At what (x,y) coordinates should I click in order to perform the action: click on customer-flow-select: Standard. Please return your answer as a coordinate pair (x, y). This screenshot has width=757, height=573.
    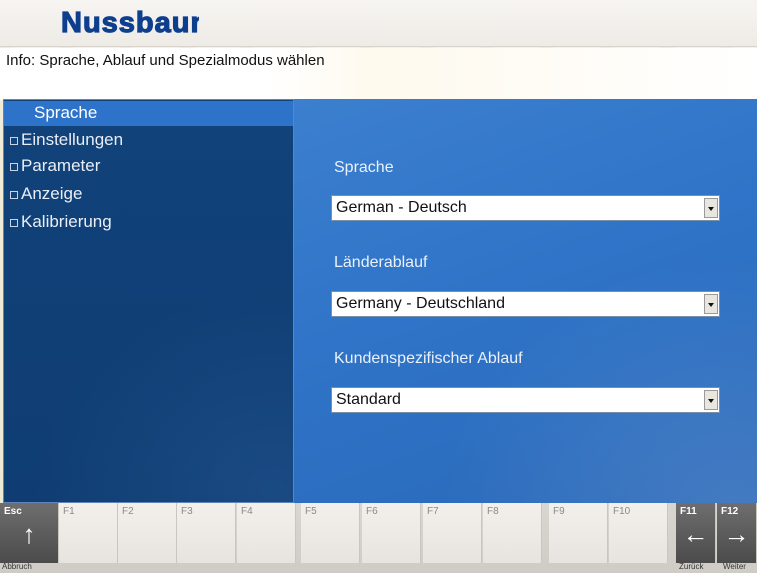
    Looking at the image, I should click on (525, 400).